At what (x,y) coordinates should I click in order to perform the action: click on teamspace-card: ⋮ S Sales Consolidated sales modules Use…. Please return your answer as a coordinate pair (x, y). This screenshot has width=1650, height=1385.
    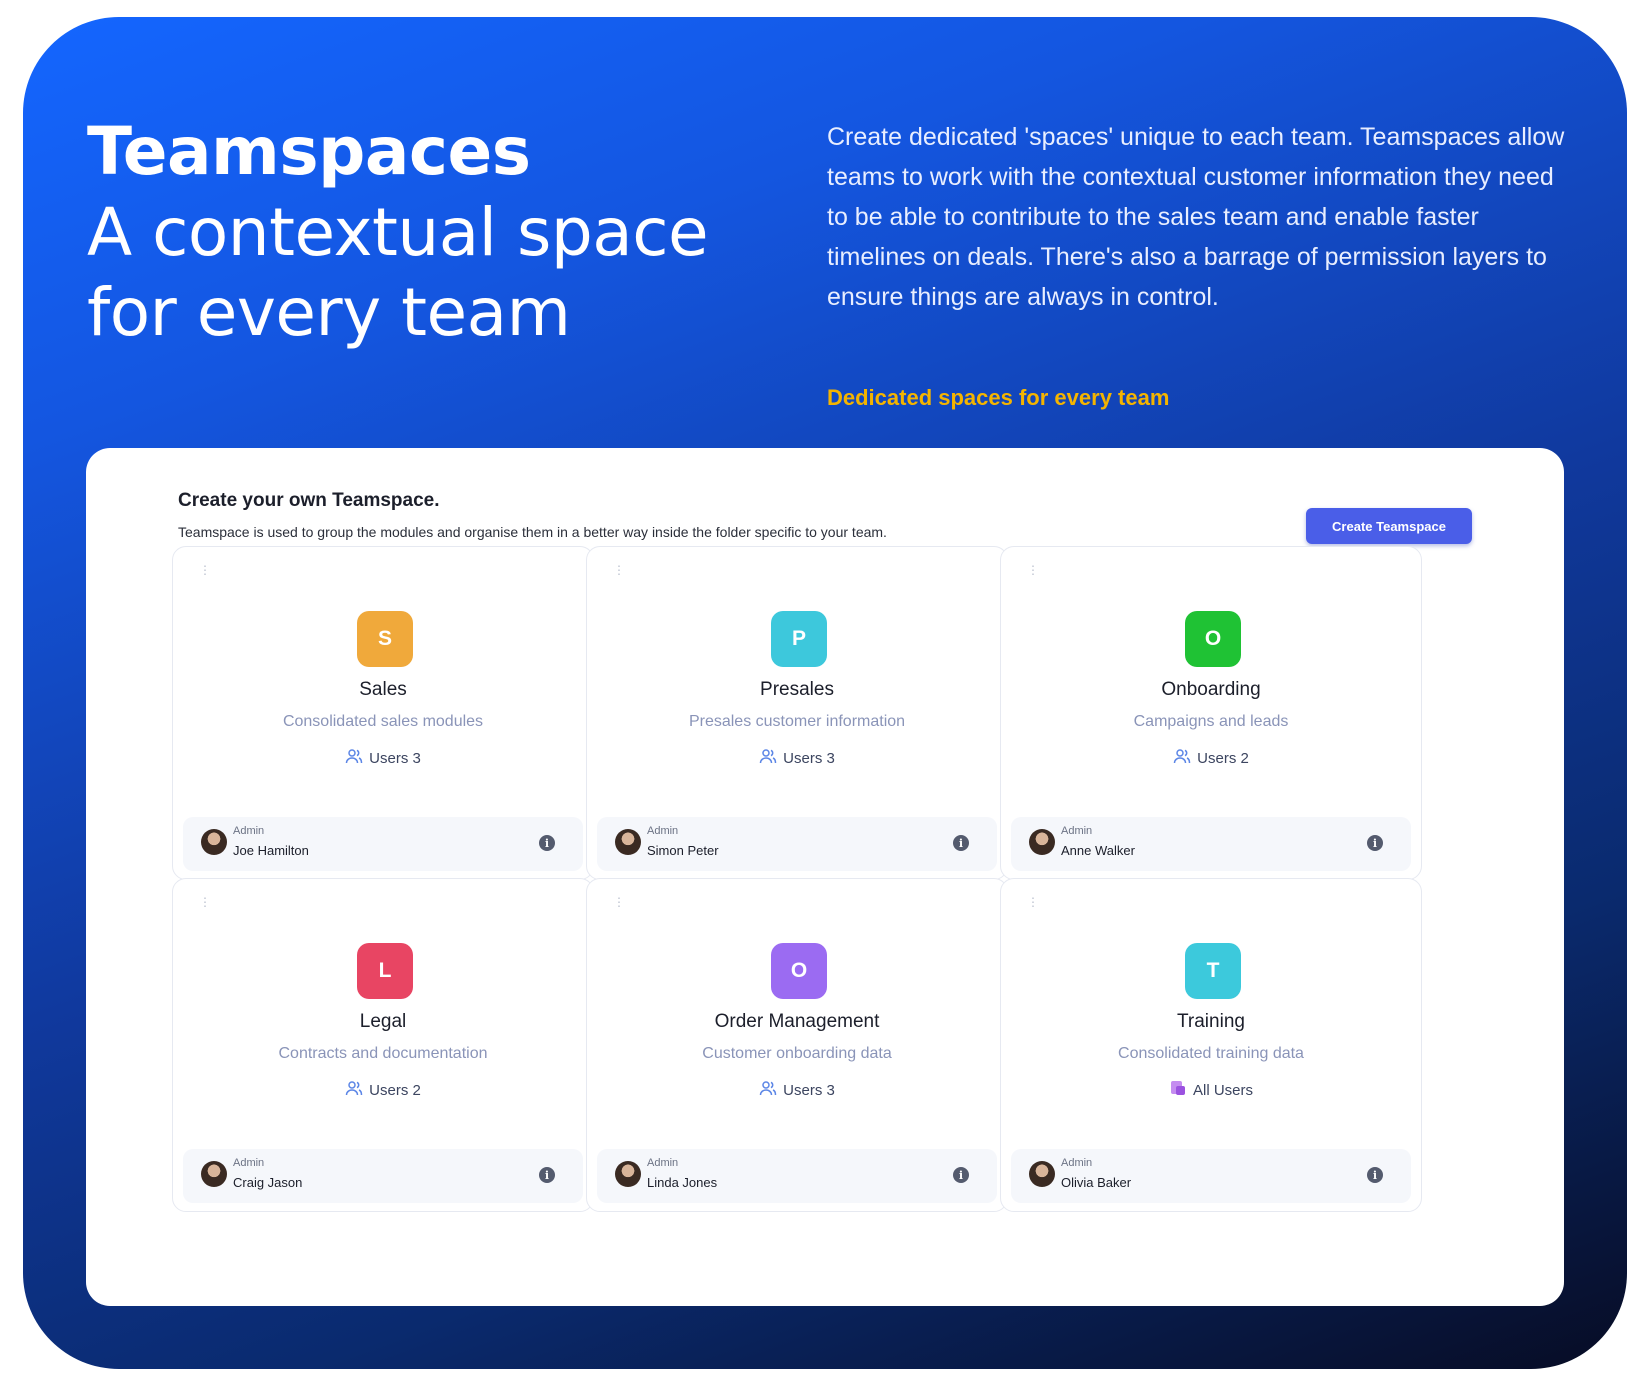
    Looking at the image, I should click on (383, 713).